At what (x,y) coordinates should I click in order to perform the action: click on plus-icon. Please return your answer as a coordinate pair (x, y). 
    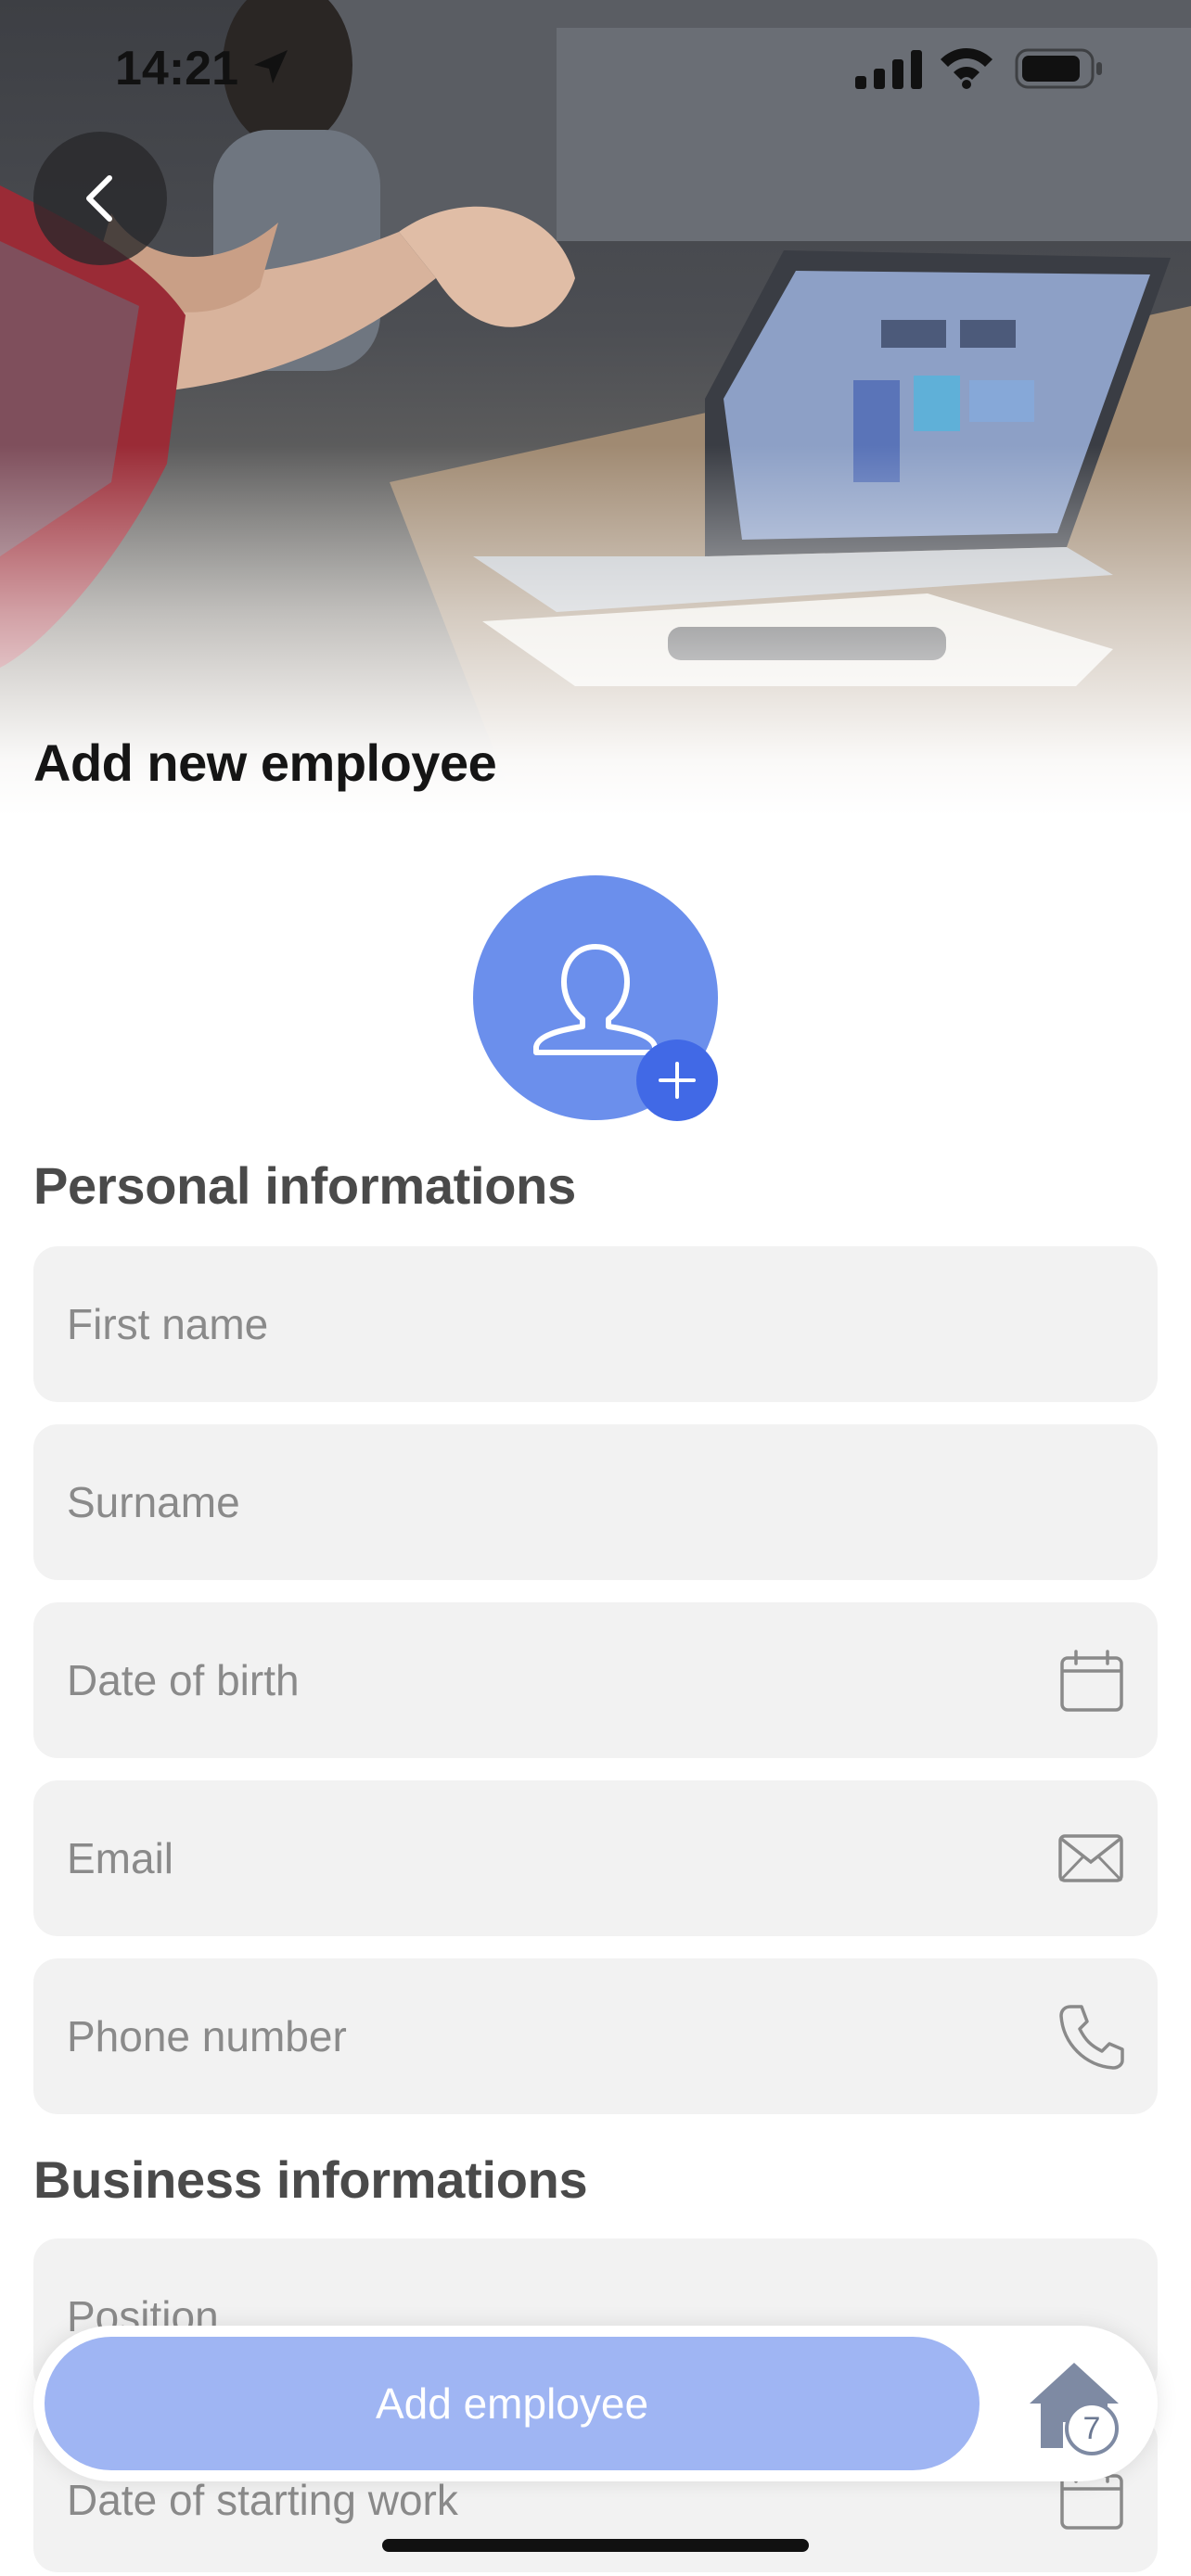
    Looking at the image, I should click on (677, 1080).